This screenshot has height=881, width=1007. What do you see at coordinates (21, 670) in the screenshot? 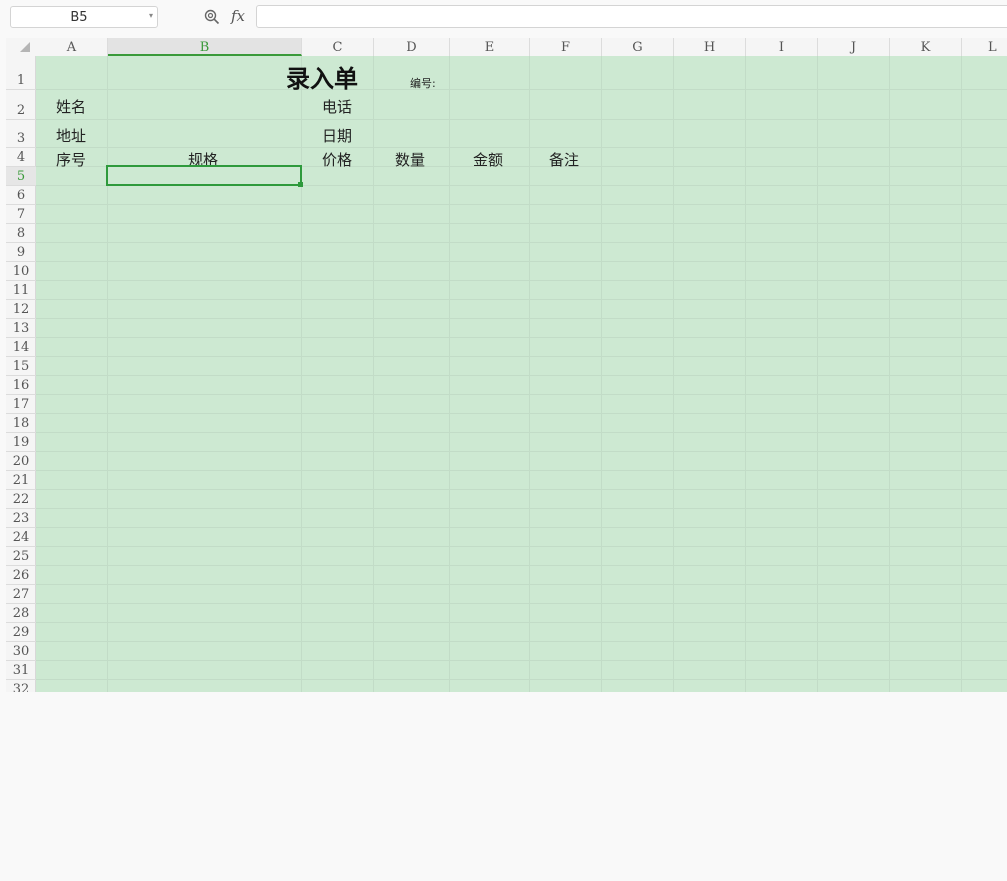
I see `row-header-31: 31` at bounding box center [21, 670].